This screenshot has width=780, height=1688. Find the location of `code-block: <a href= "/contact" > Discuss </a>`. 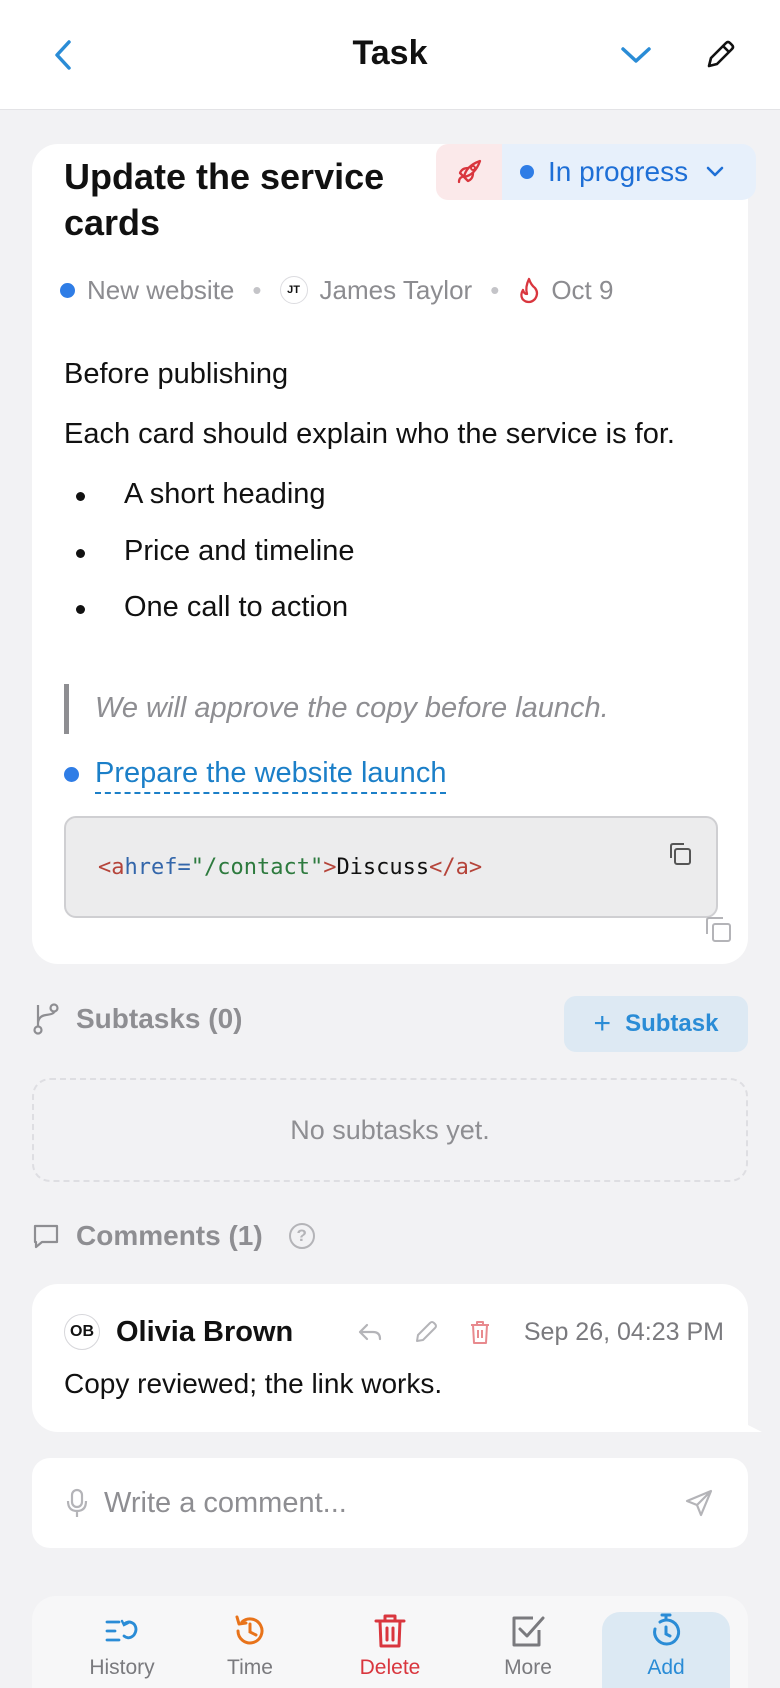

code-block: <a href= "/contact" > Discuss </a> is located at coordinates (391, 867).